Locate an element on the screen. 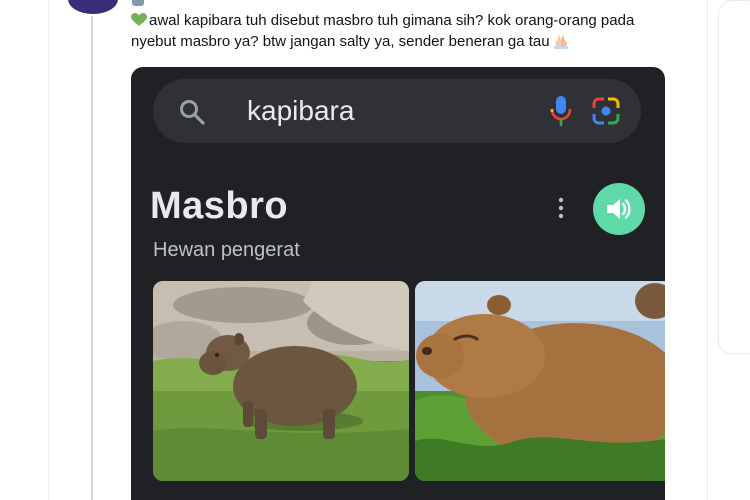  mic-icon is located at coordinates (561, 111).